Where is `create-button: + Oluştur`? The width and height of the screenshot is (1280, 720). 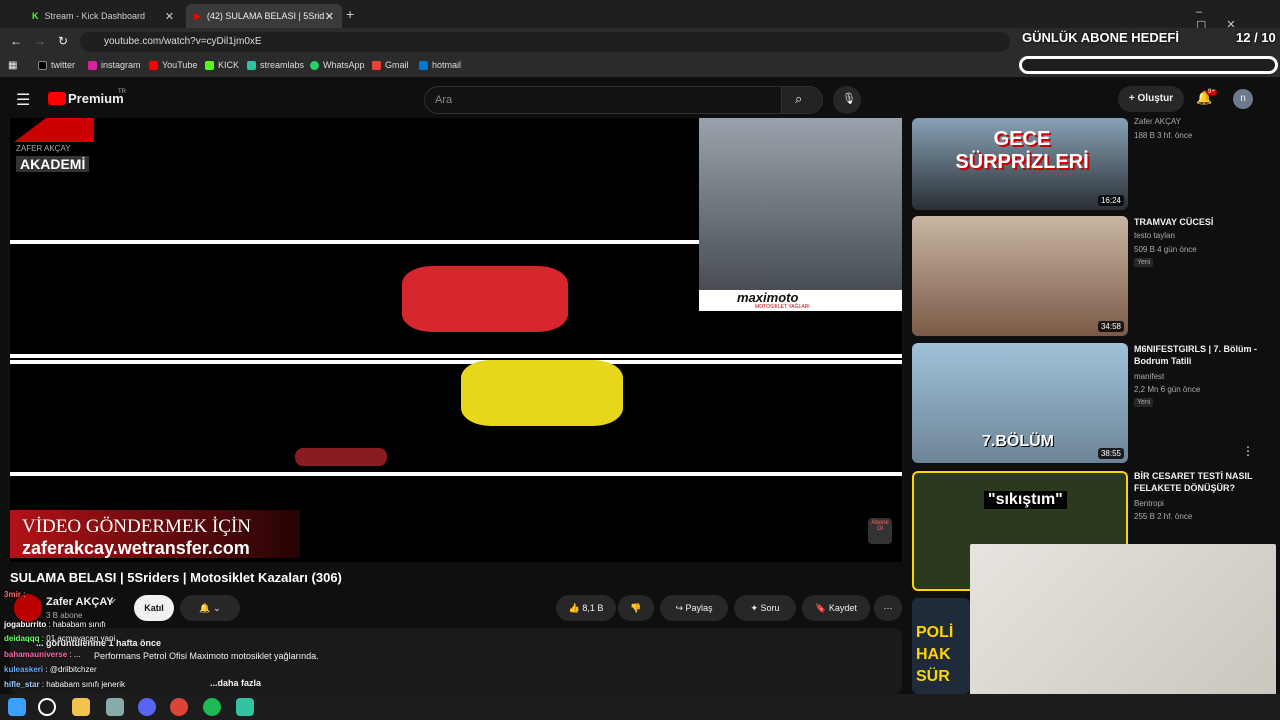
create-button: + Oluştur is located at coordinates (1151, 99).